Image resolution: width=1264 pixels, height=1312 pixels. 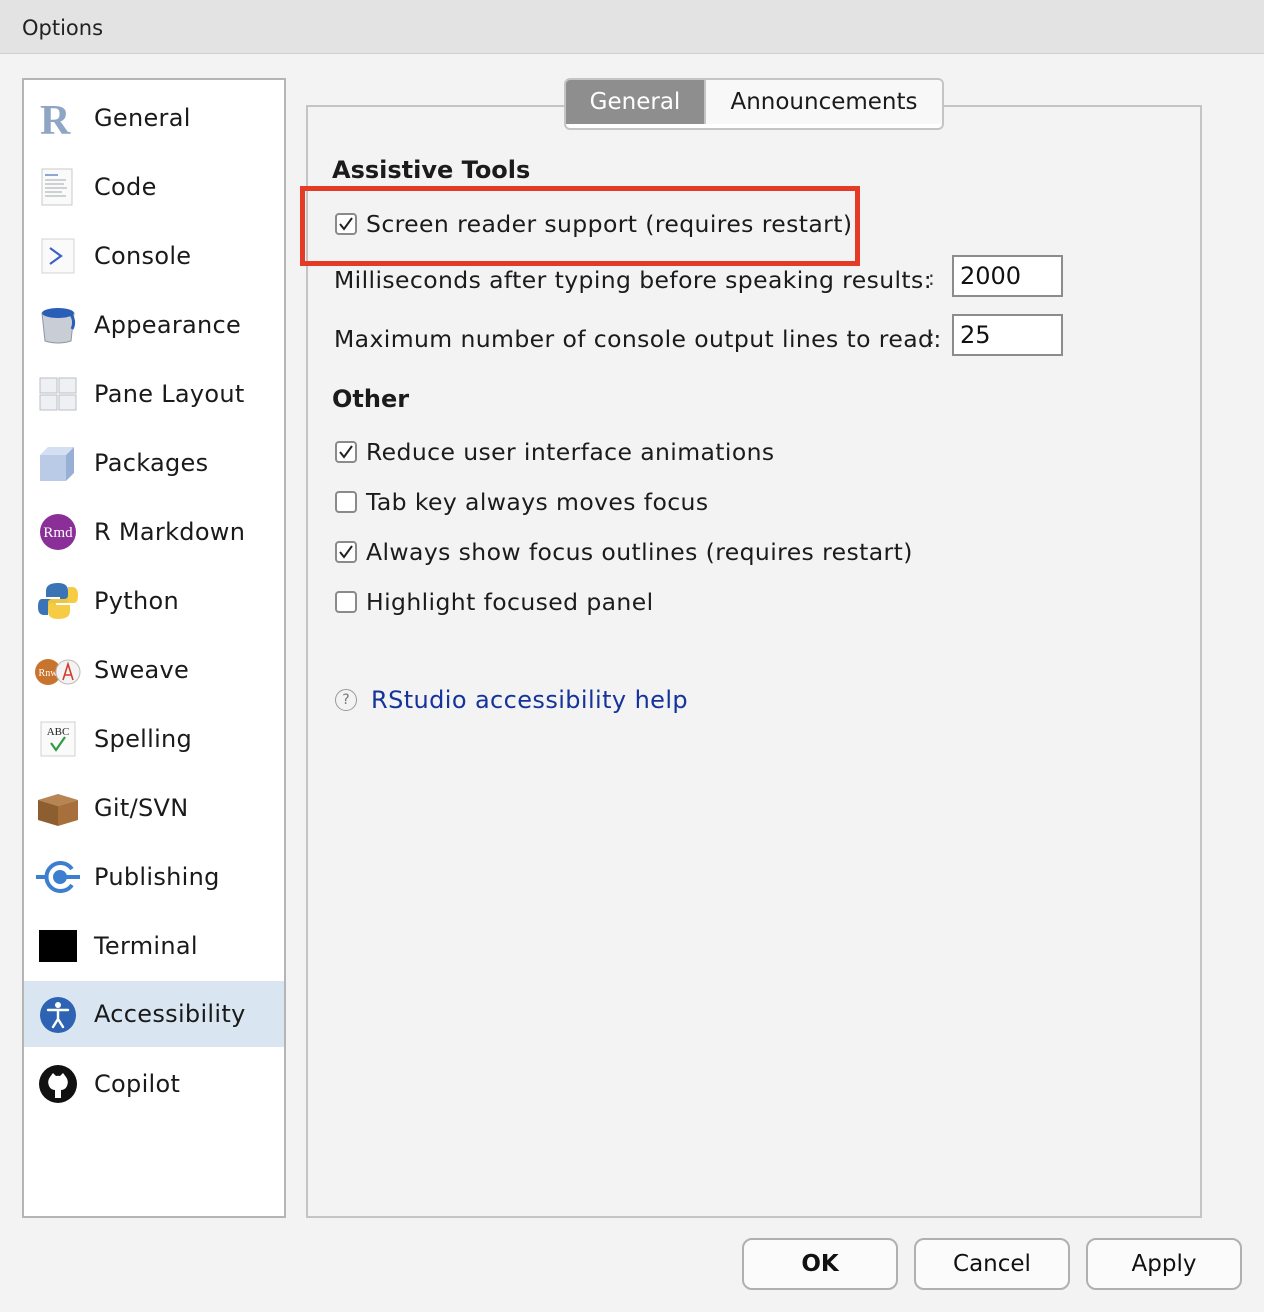 What do you see at coordinates (154, 670) in the screenshot?
I see `sidebar-item-sweave: Rnw Sweave` at bounding box center [154, 670].